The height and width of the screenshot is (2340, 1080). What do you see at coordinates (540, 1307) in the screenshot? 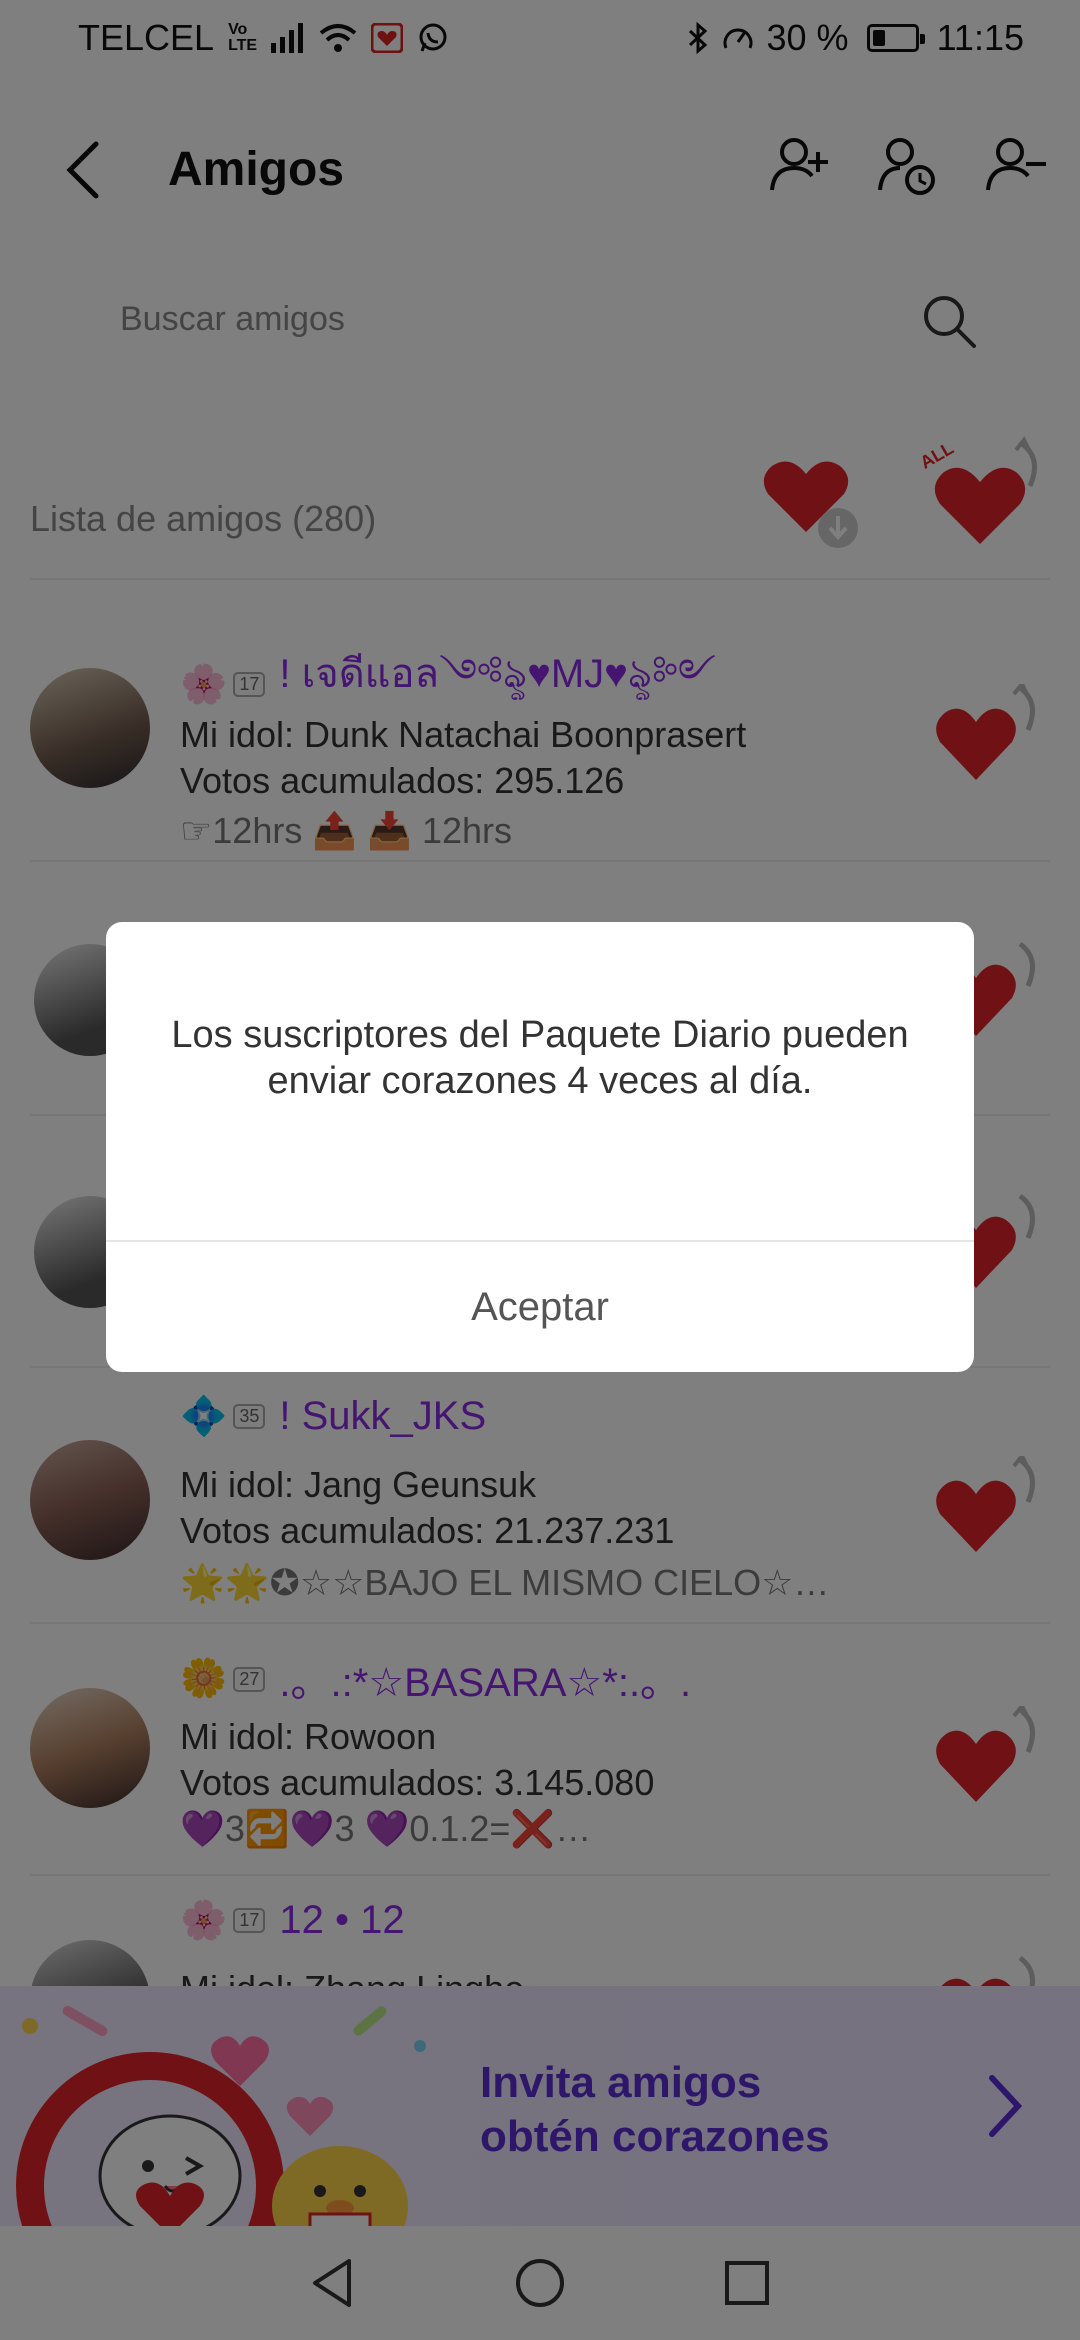
I see `accept-button: Aceptar` at bounding box center [540, 1307].